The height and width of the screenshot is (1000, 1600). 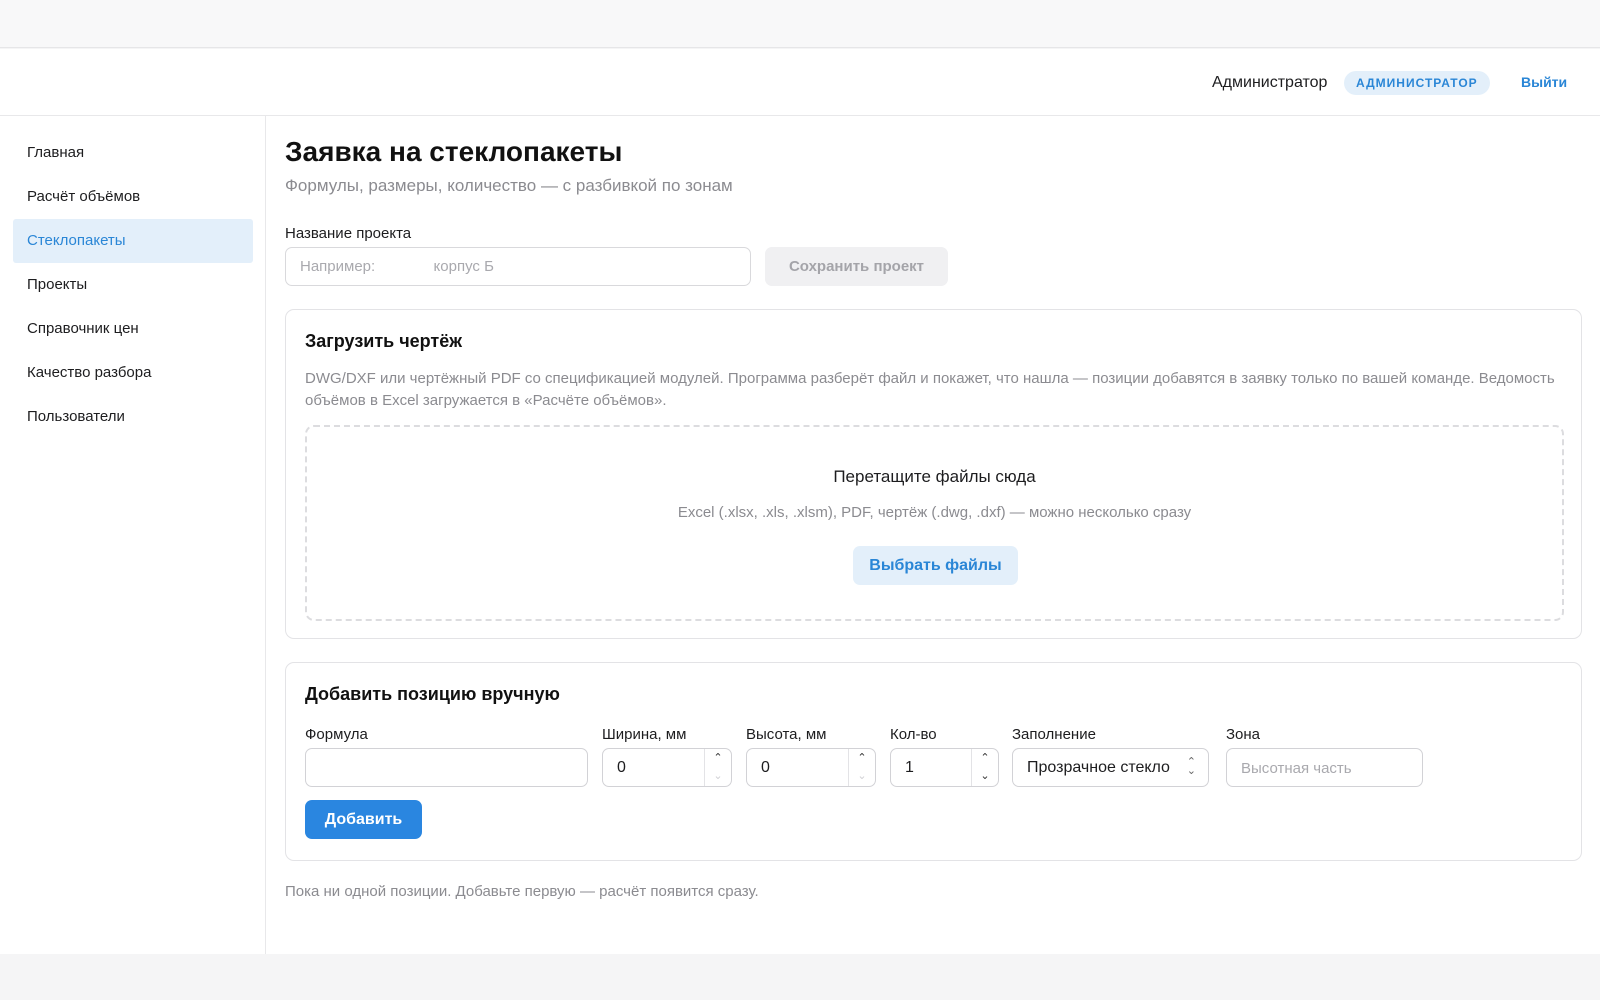 What do you see at coordinates (454, 151) in the screenshot?
I see `page-title: Заявка на стеклопакеты` at bounding box center [454, 151].